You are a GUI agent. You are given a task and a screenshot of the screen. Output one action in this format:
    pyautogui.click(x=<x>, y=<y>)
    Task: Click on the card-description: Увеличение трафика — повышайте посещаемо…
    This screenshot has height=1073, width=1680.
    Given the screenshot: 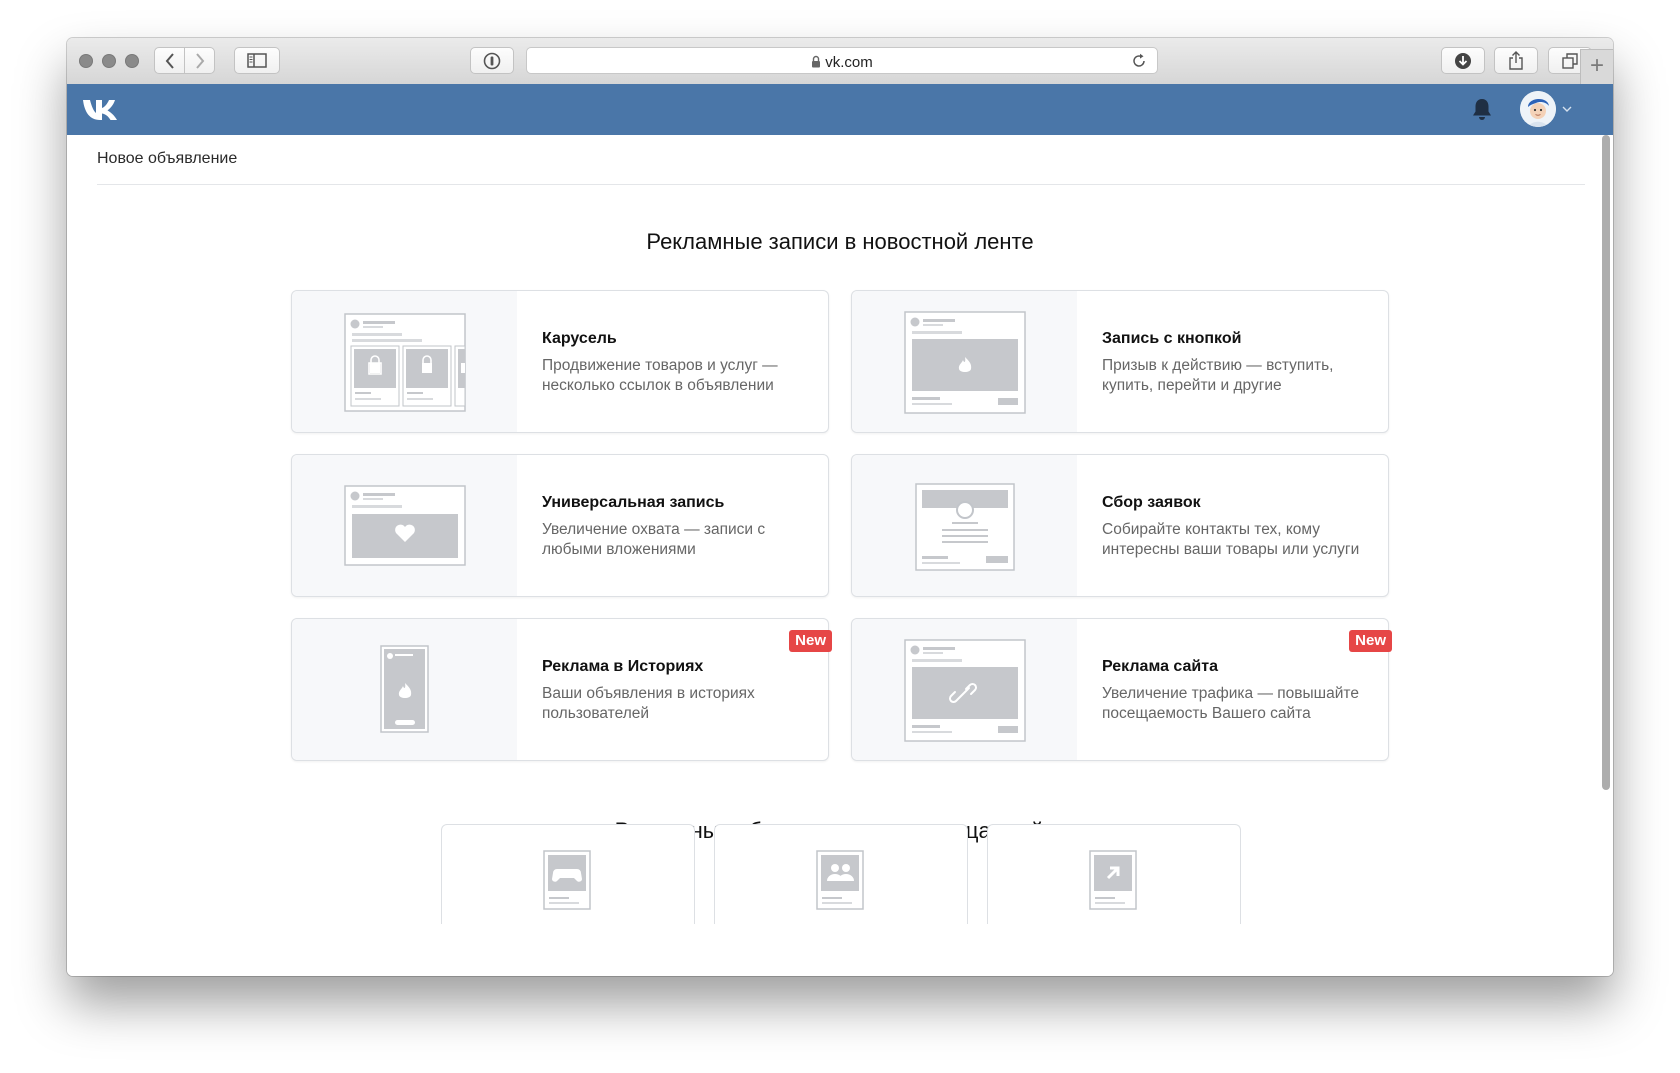 What is the action you would take?
    pyautogui.click(x=1230, y=703)
    